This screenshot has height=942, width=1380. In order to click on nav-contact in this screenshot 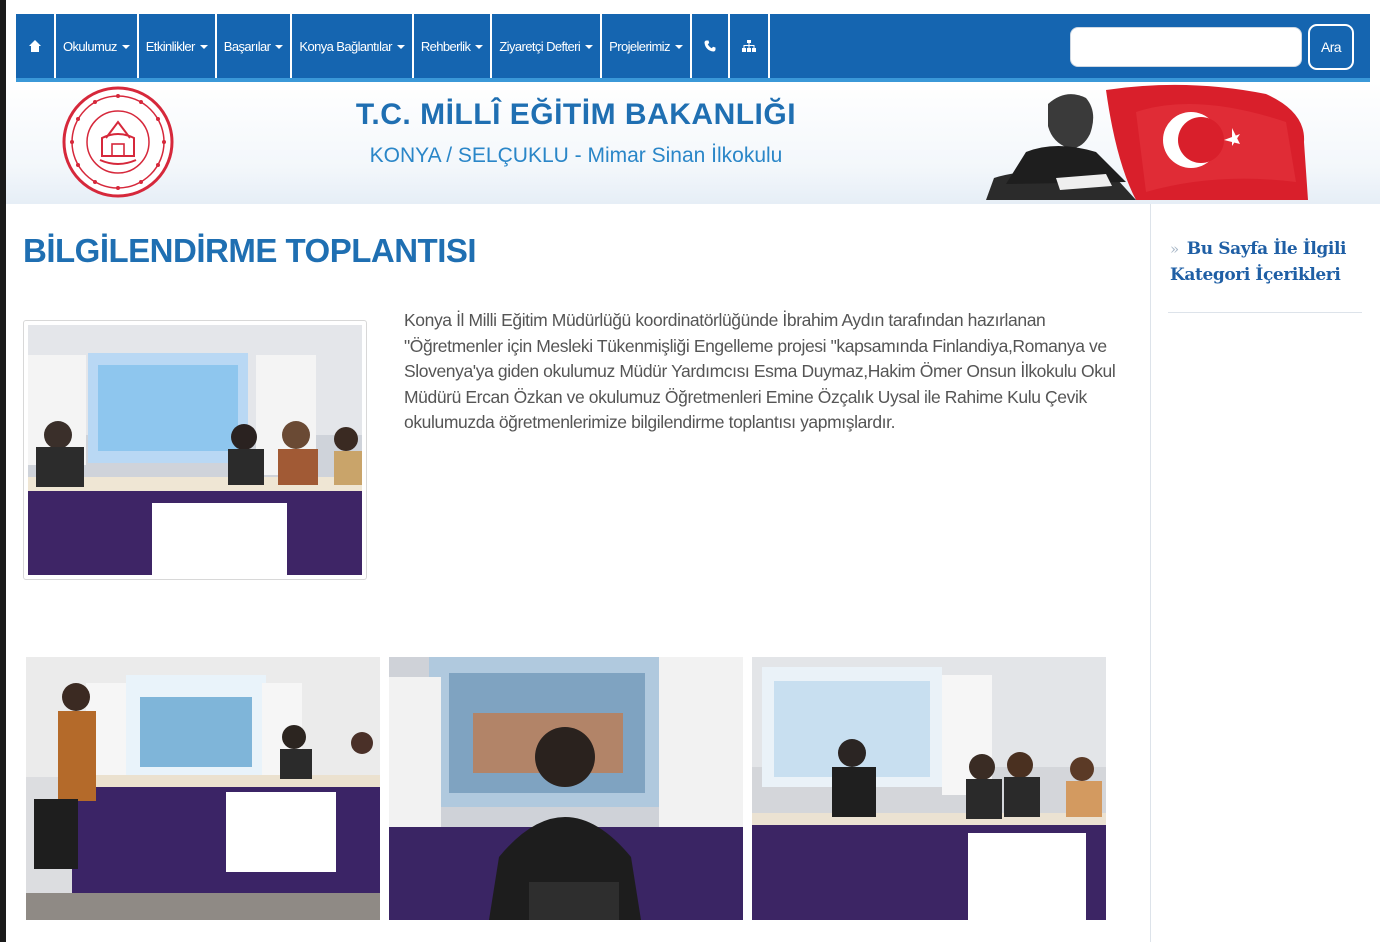, I will do `click(711, 46)`.